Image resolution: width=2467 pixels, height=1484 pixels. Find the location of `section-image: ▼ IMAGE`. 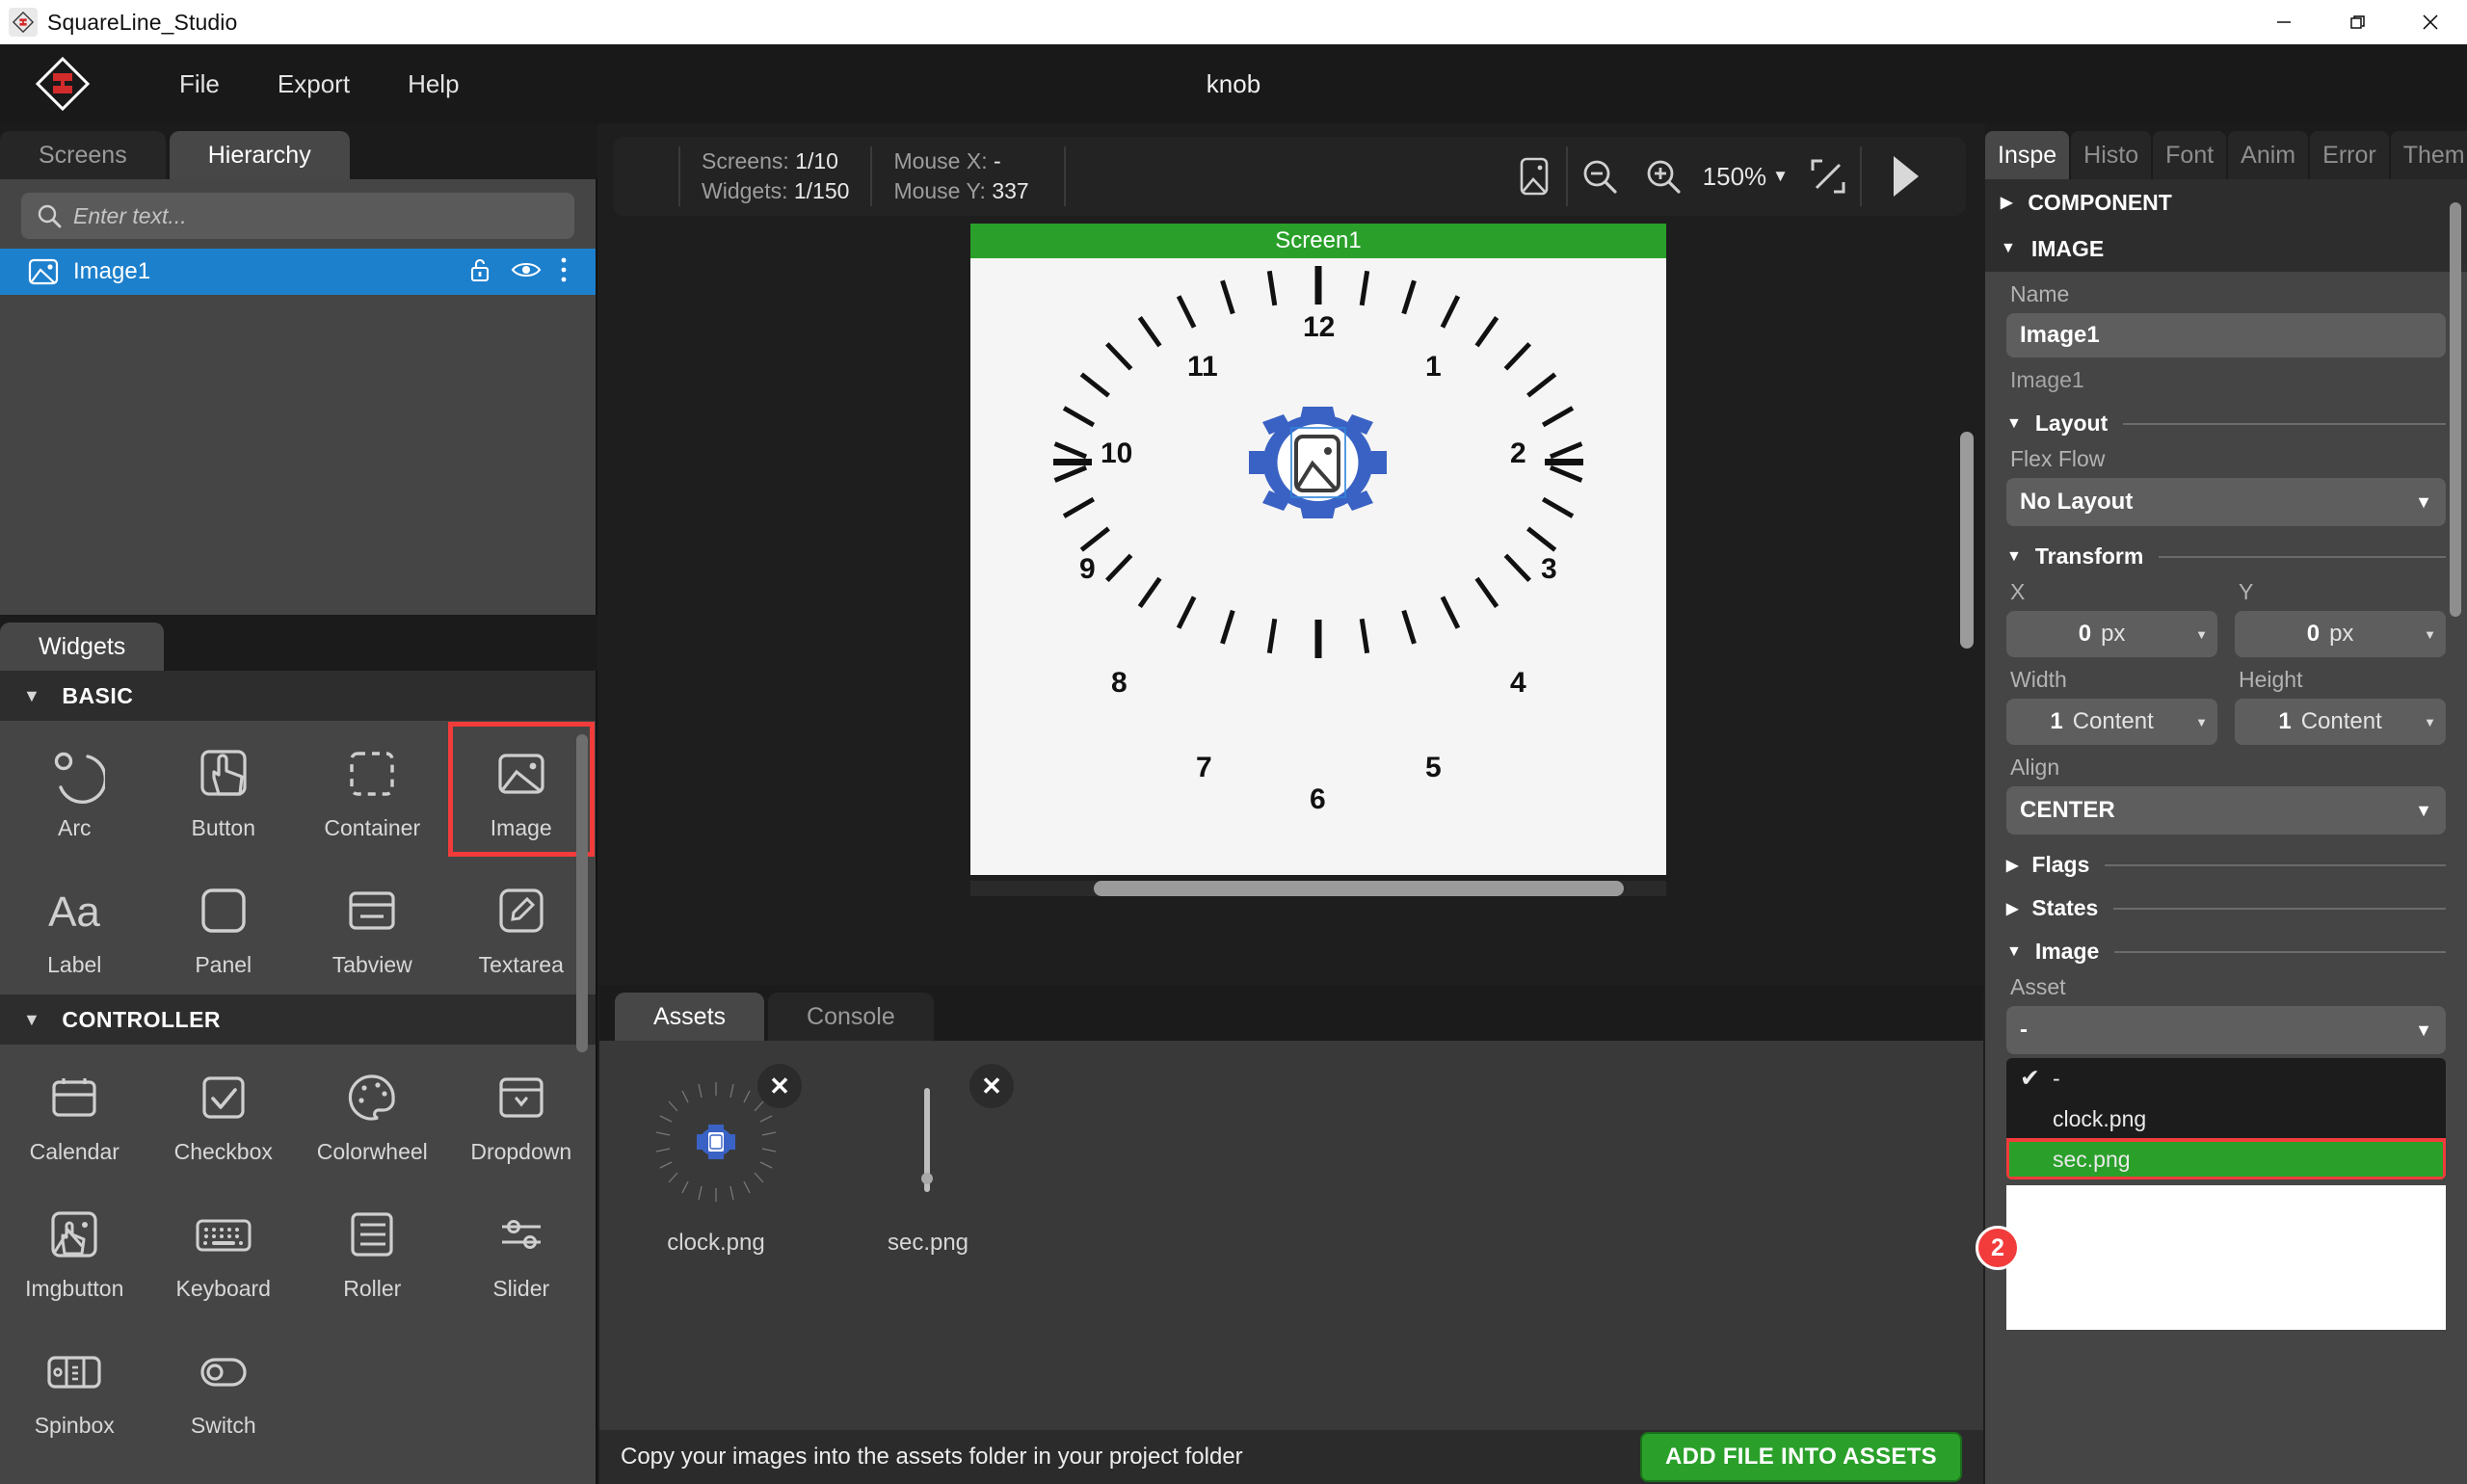

section-image: ▼ IMAGE is located at coordinates (2226, 248).